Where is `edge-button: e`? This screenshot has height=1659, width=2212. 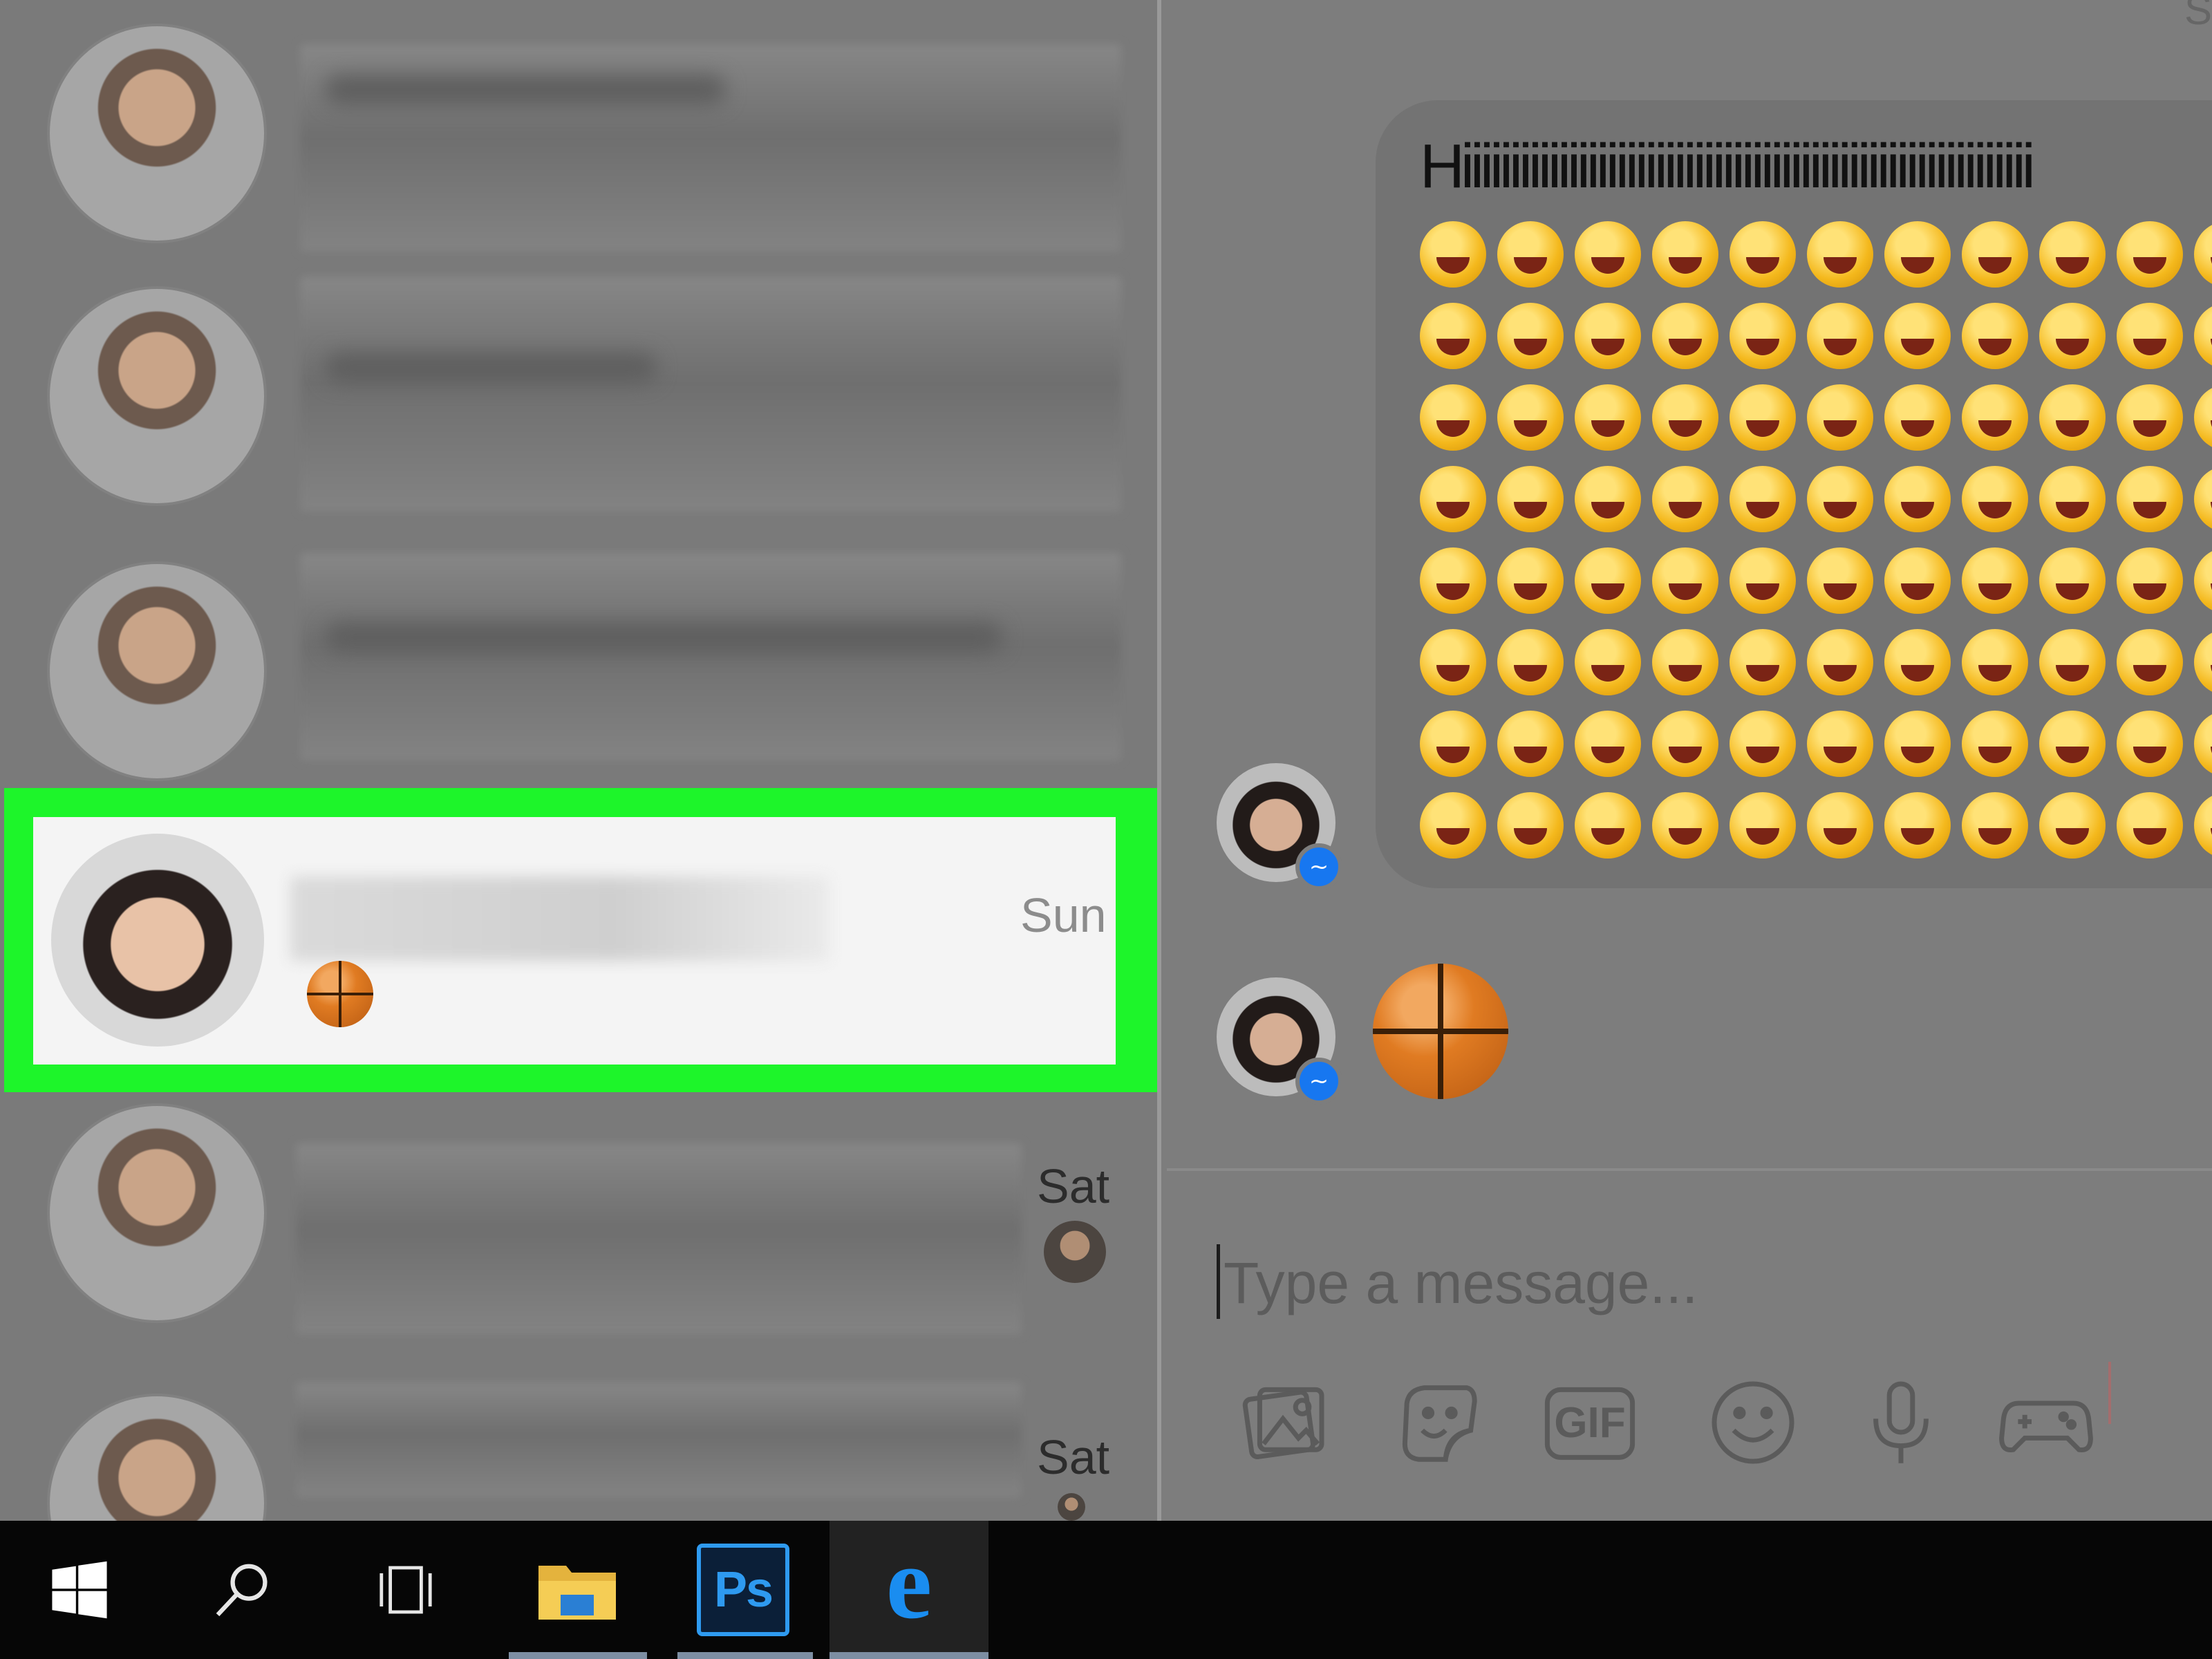 edge-button: e is located at coordinates (909, 1590).